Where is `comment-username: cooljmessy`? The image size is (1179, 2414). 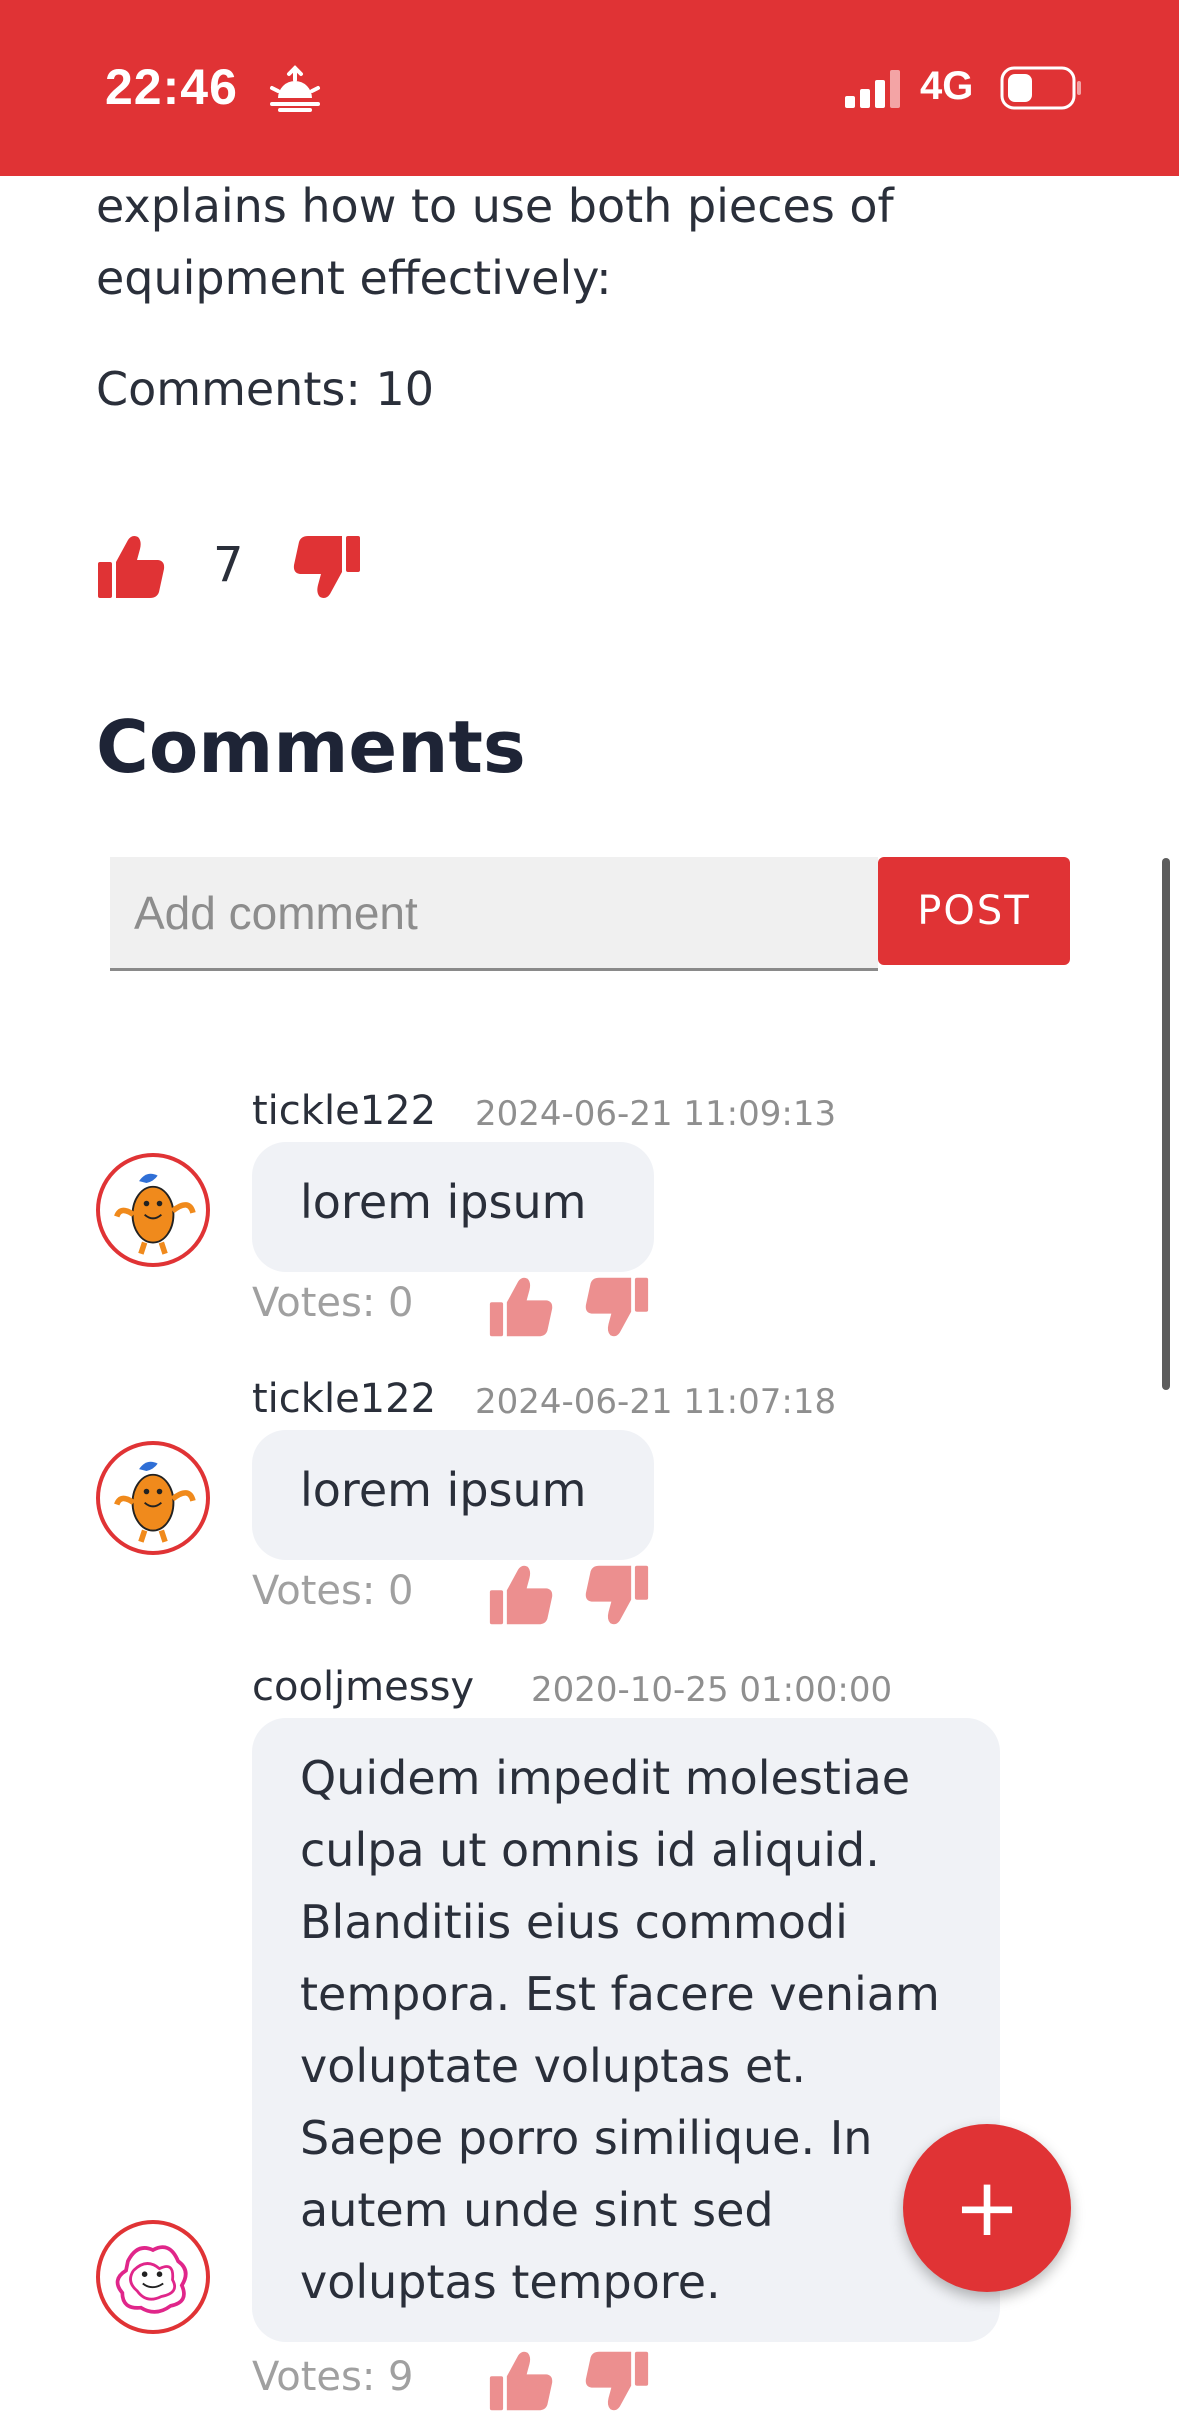
comment-username: cooljmessy is located at coordinates (363, 1687).